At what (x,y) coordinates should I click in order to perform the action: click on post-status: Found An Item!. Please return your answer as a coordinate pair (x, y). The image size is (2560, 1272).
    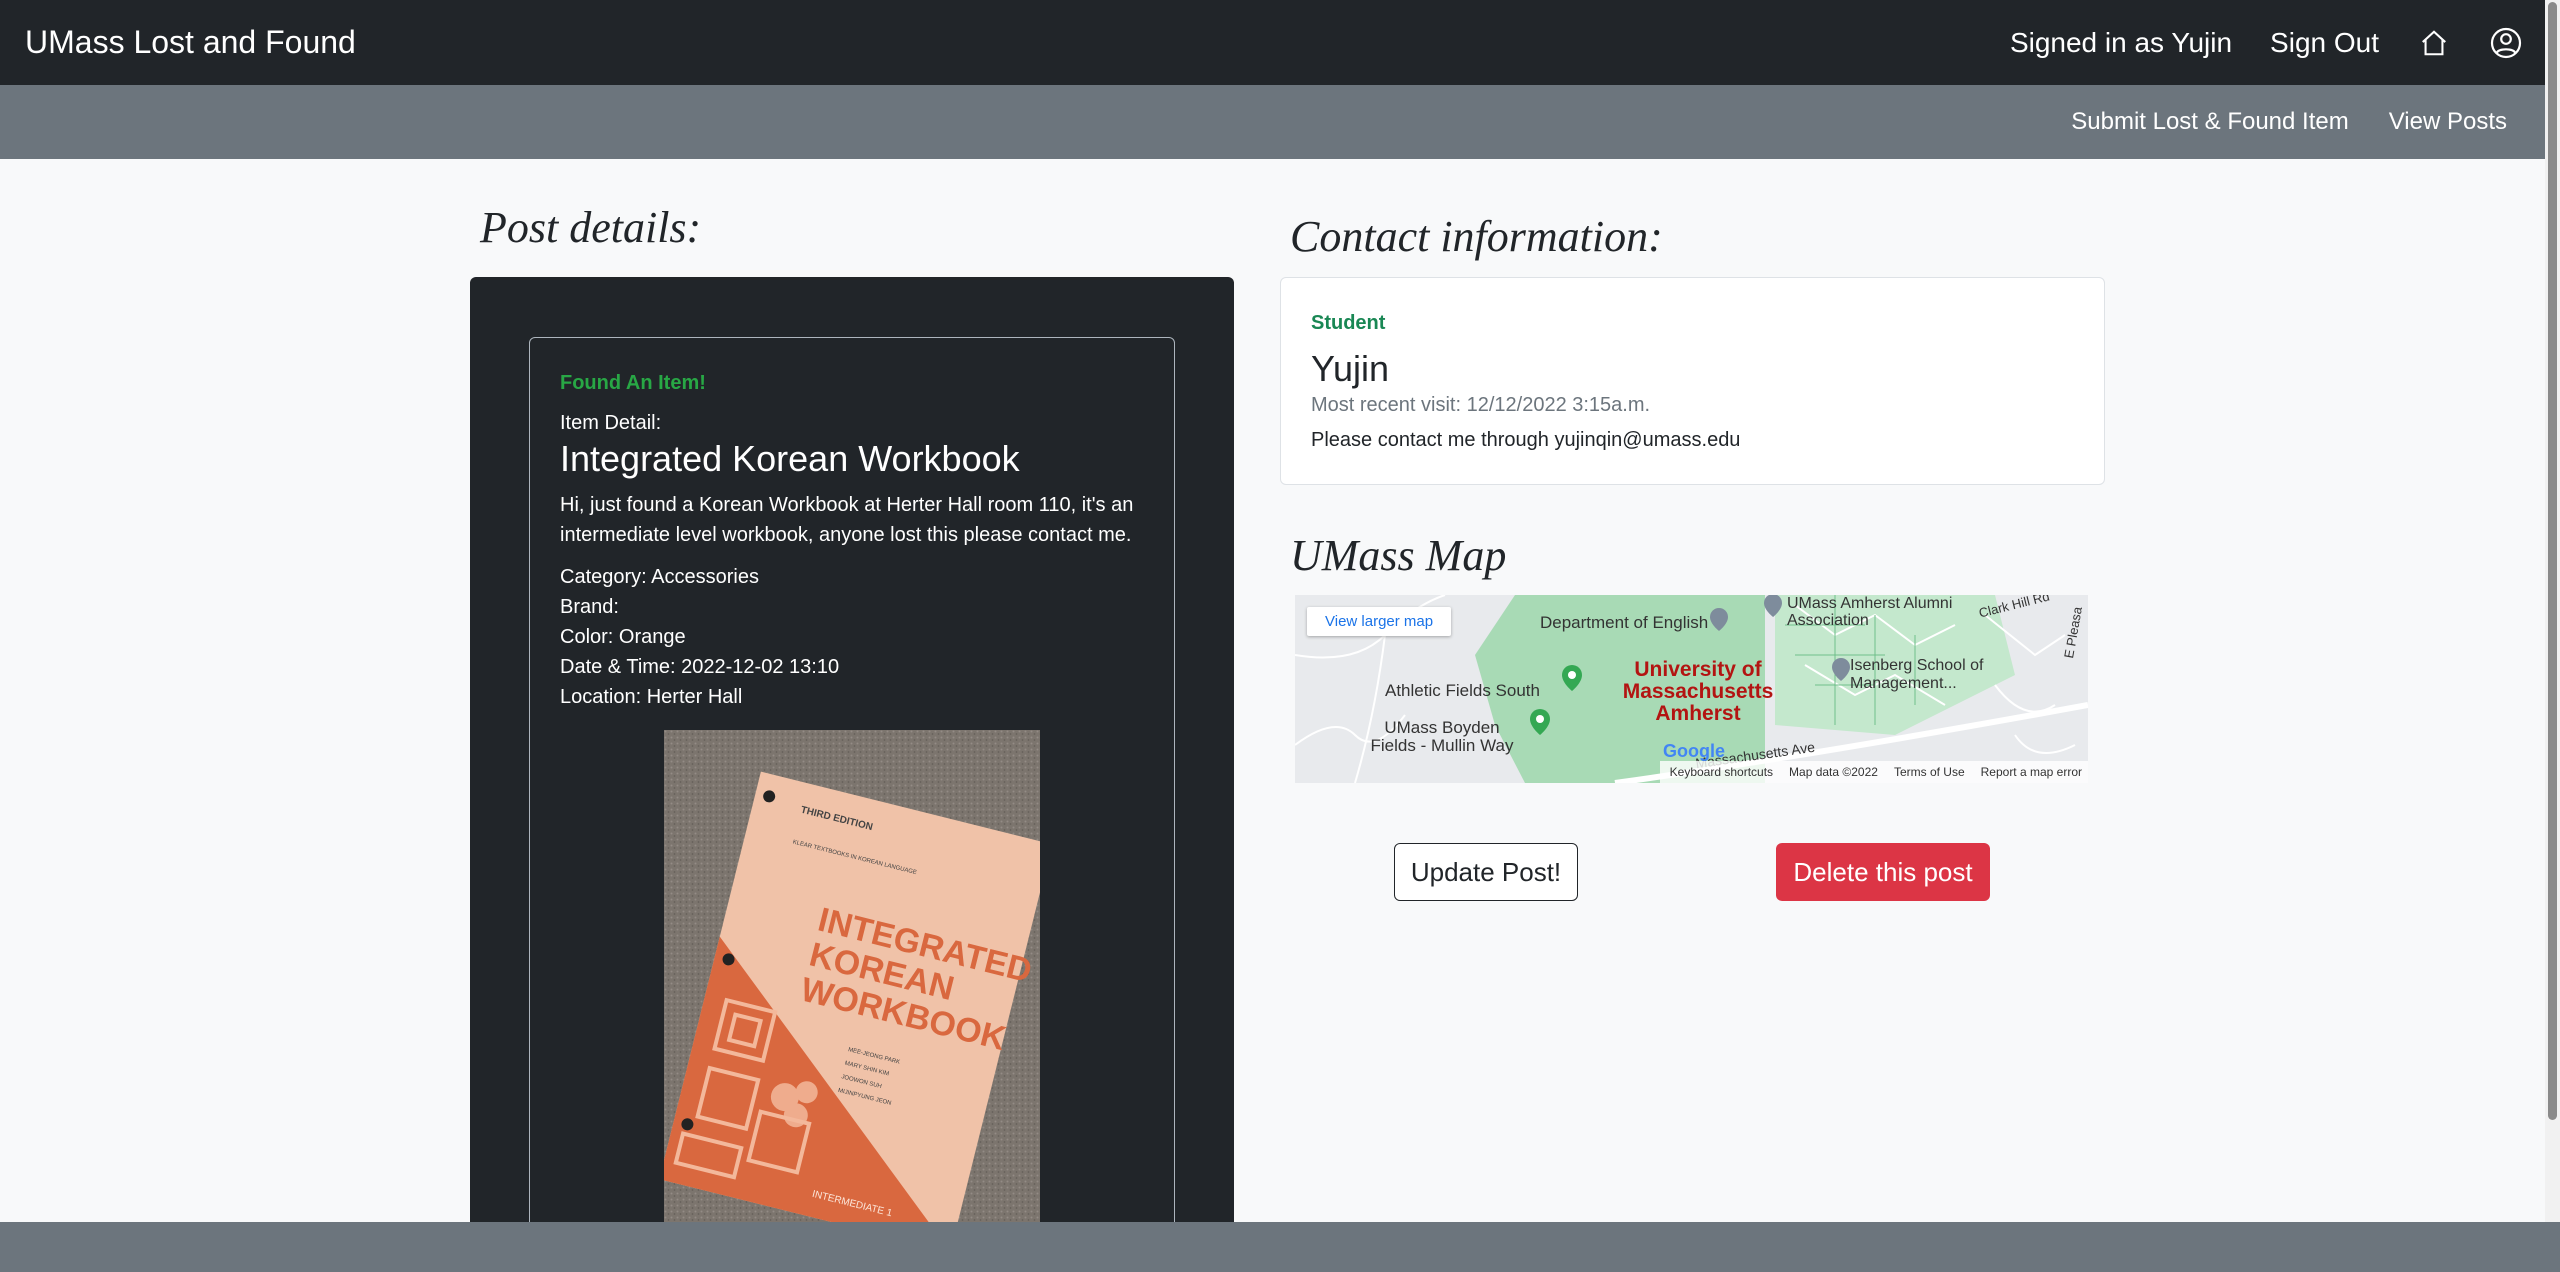
    Looking at the image, I should click on (633, 383).